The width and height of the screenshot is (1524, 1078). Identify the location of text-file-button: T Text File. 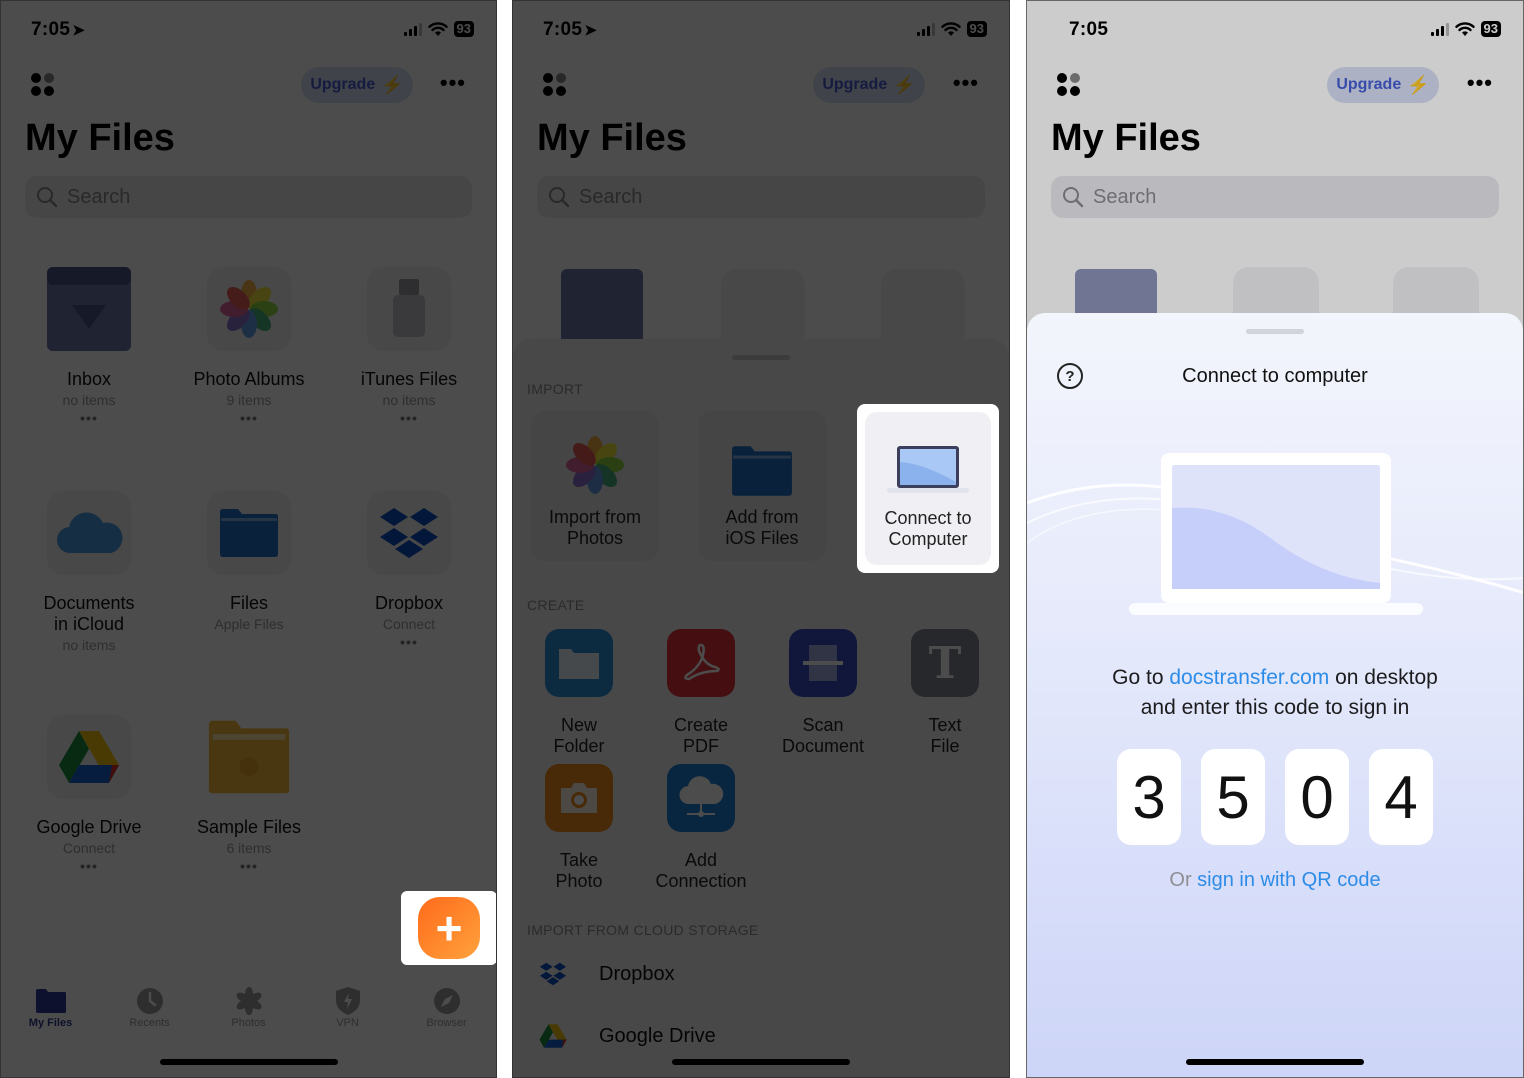
(945, 693).